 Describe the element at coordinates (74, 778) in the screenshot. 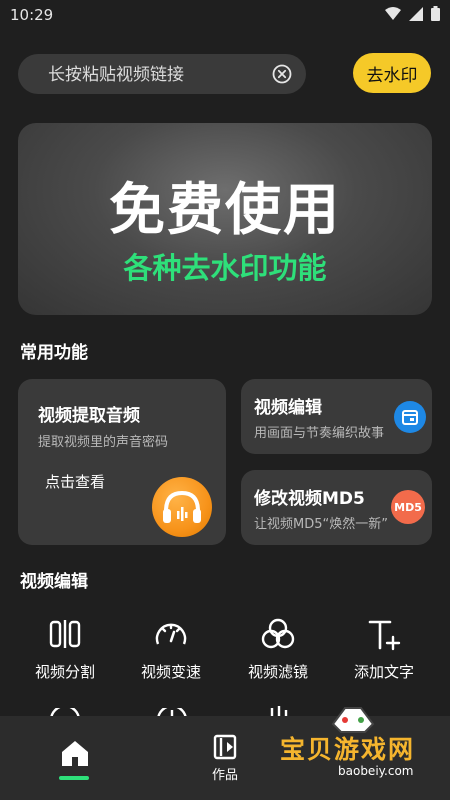

I see `nav-active-indicator` at that location.